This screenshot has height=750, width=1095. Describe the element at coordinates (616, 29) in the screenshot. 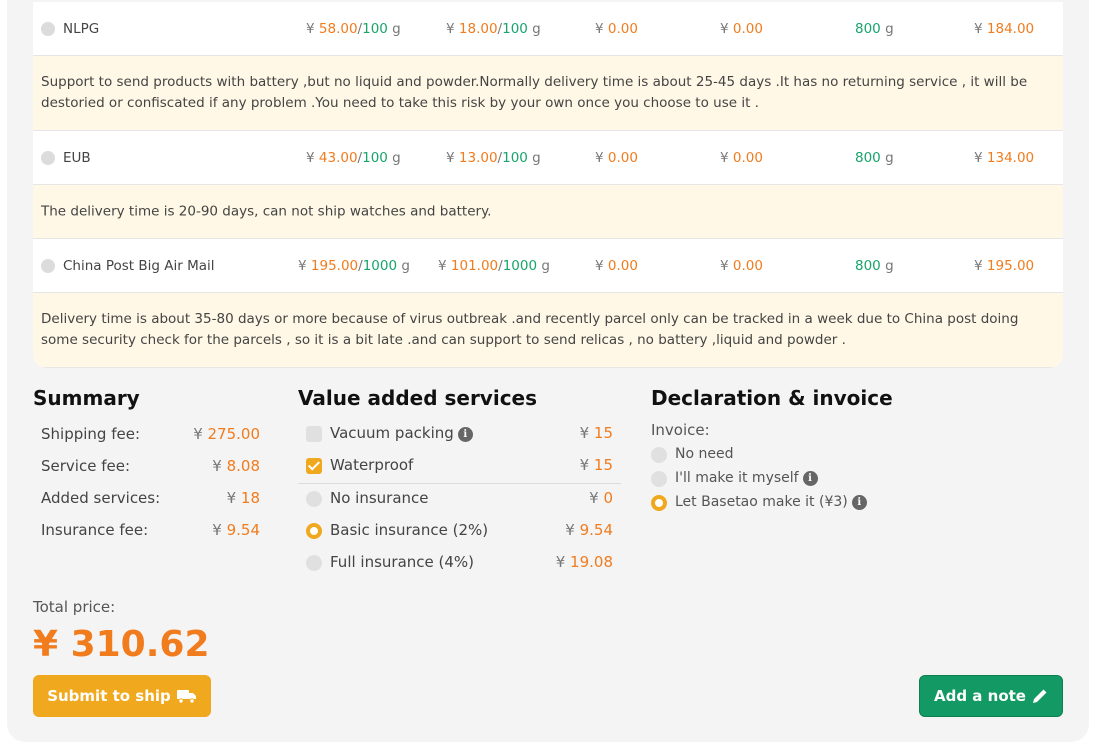

I see `fee-1: ¥ 0.00` at that location.